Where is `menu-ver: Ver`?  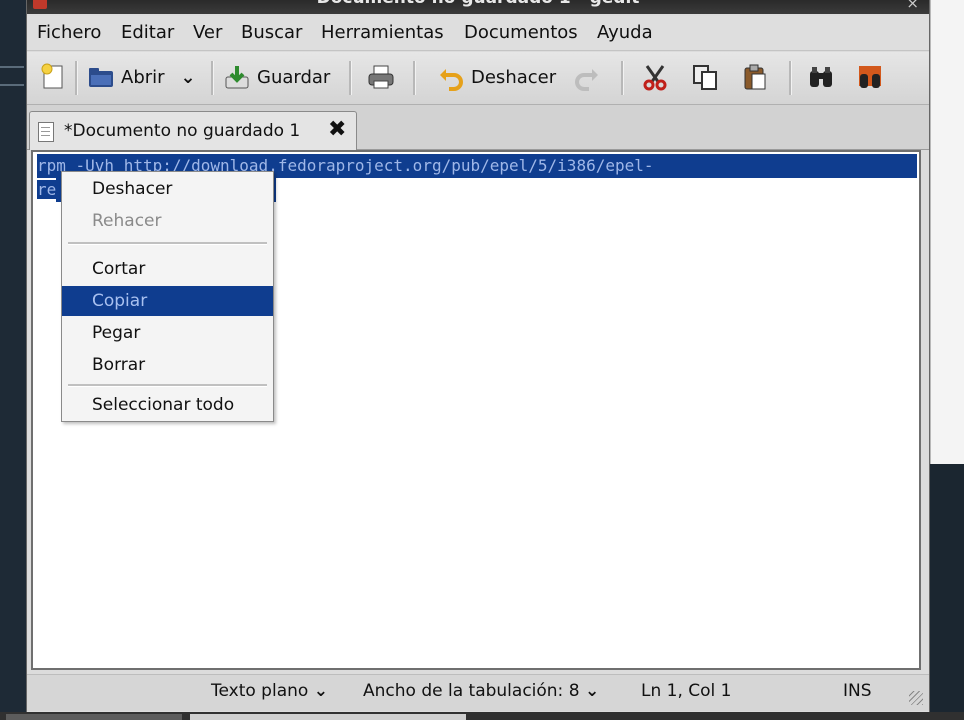 menu-ver: Ver is located at coordinates (207, 32).